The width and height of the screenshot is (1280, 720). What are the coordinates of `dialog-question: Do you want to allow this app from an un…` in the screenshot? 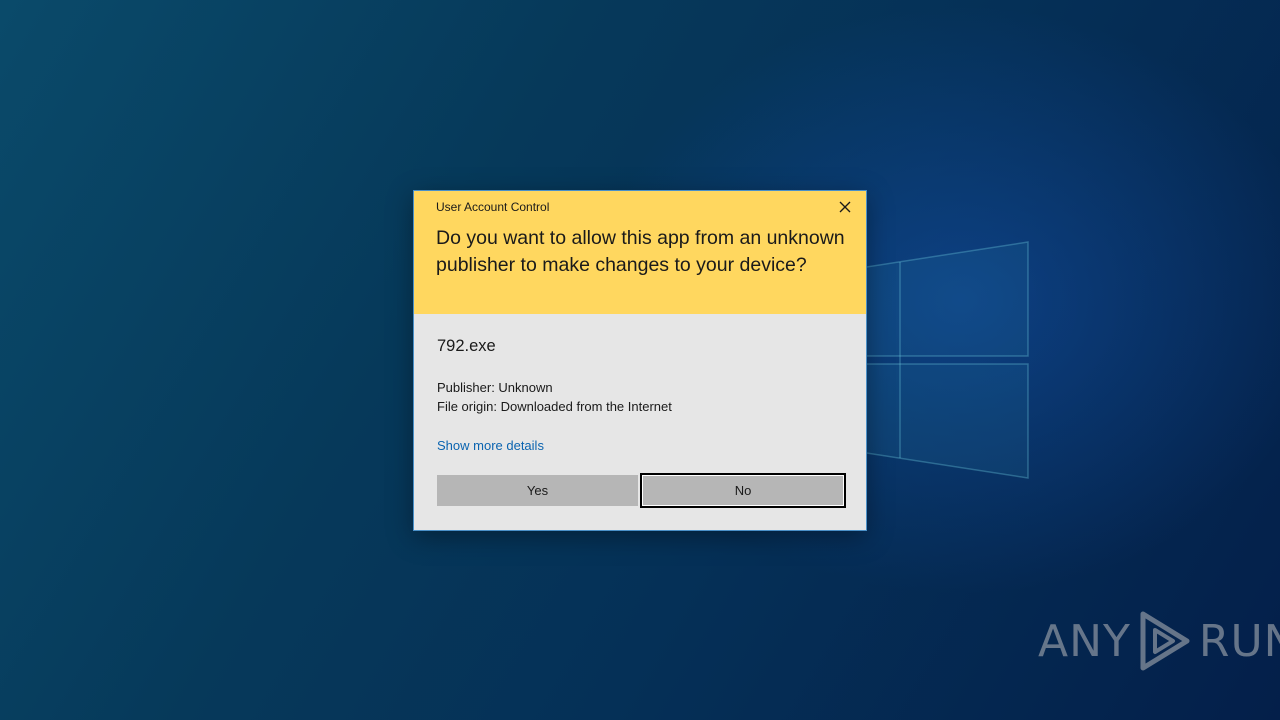 It's located at (640, 251).